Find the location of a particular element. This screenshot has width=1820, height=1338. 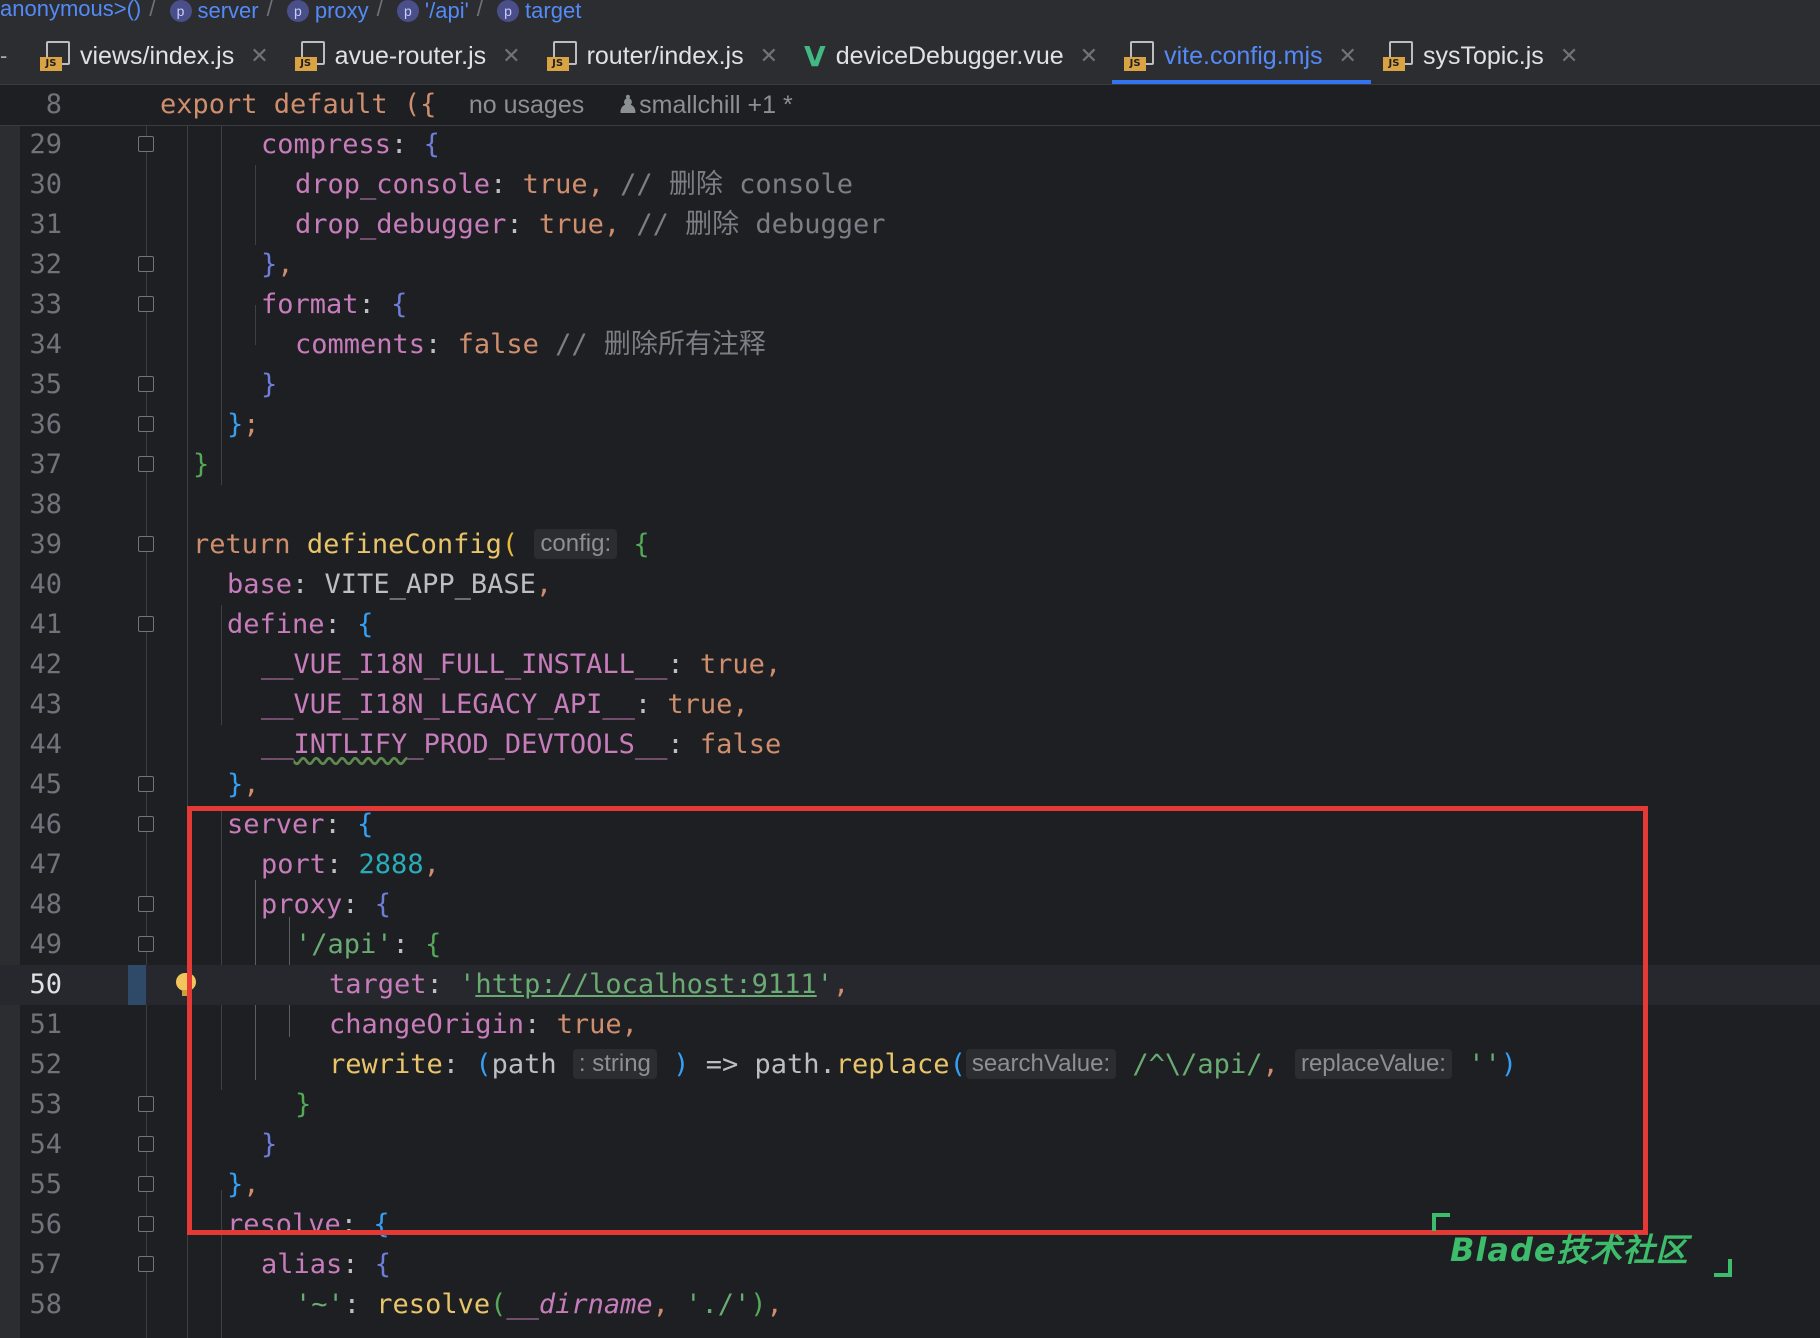

line-number: 39 is located at coordinates (45, 544).